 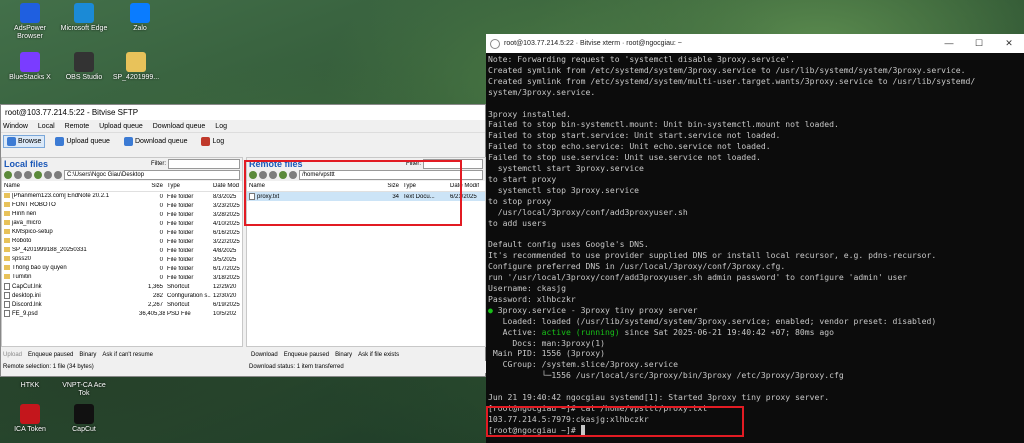 I want to click on file-type: Shortcut, so click(x=178, y=286).